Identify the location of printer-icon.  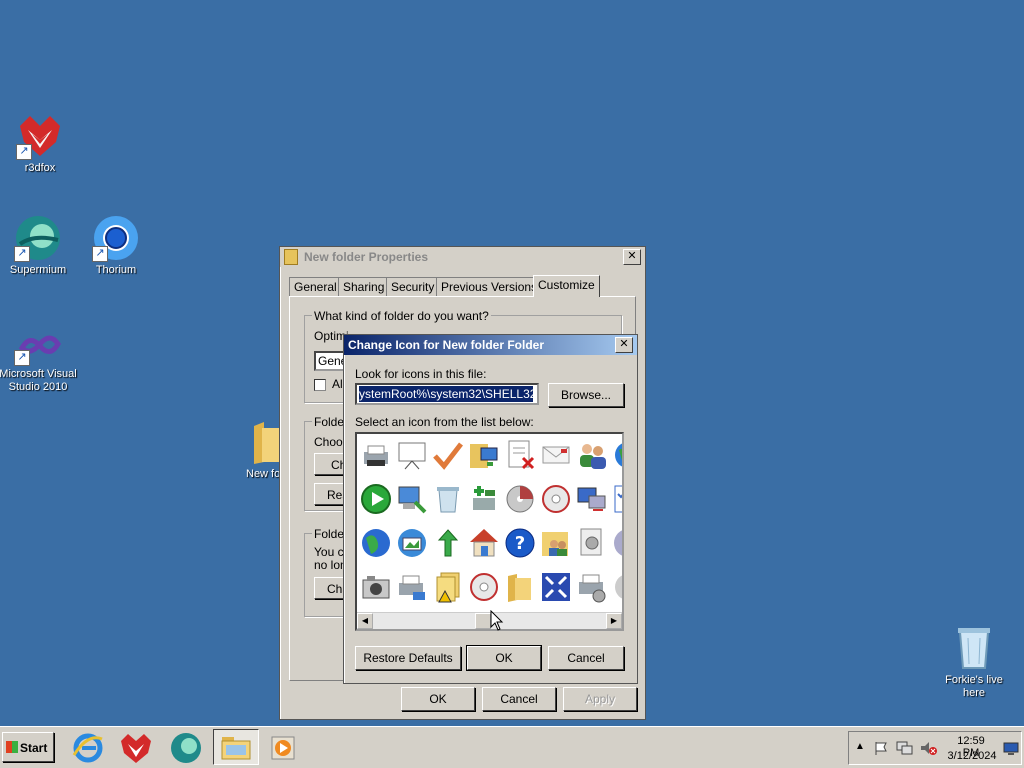
(376, 455).